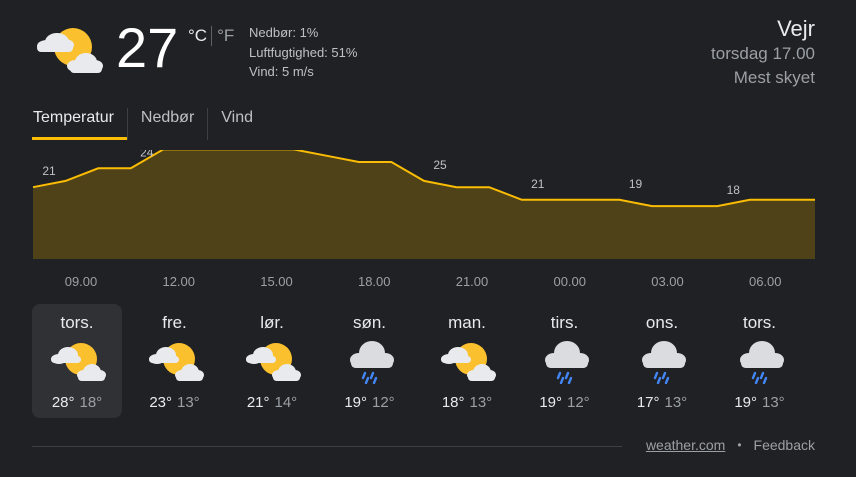 This screenshot has width=856, height=477. Describe the element at coordinates (284, 32) in the screenshot. I see `precipitation-text: Nedbør: 1%` at that location.